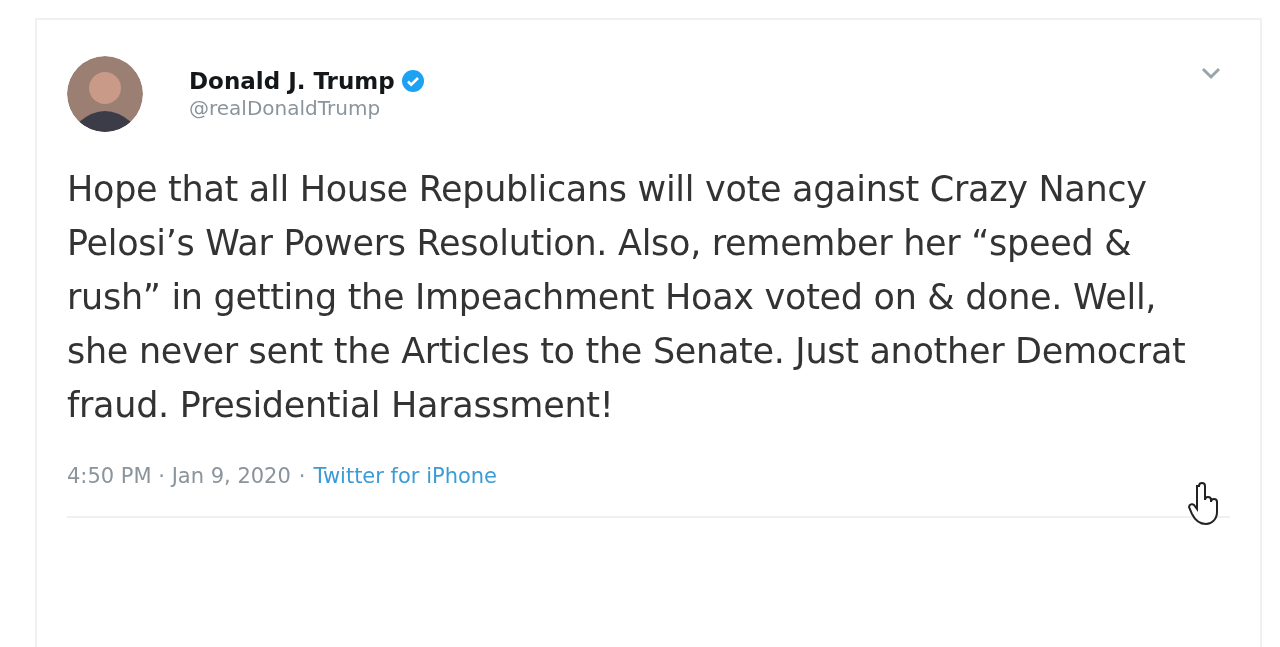  Describe the element at coordinates (405, 476) in the screenshot. I see `source-link: Twitter for iPhone` at that location.